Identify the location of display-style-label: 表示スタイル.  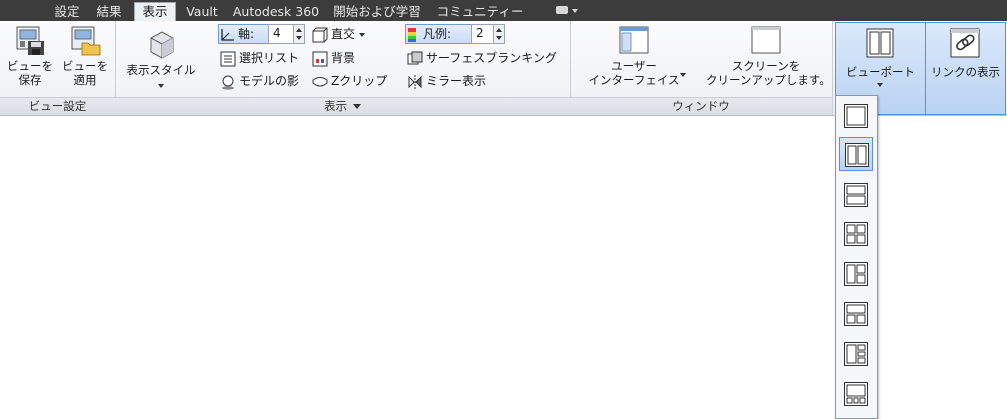
(161, 70).